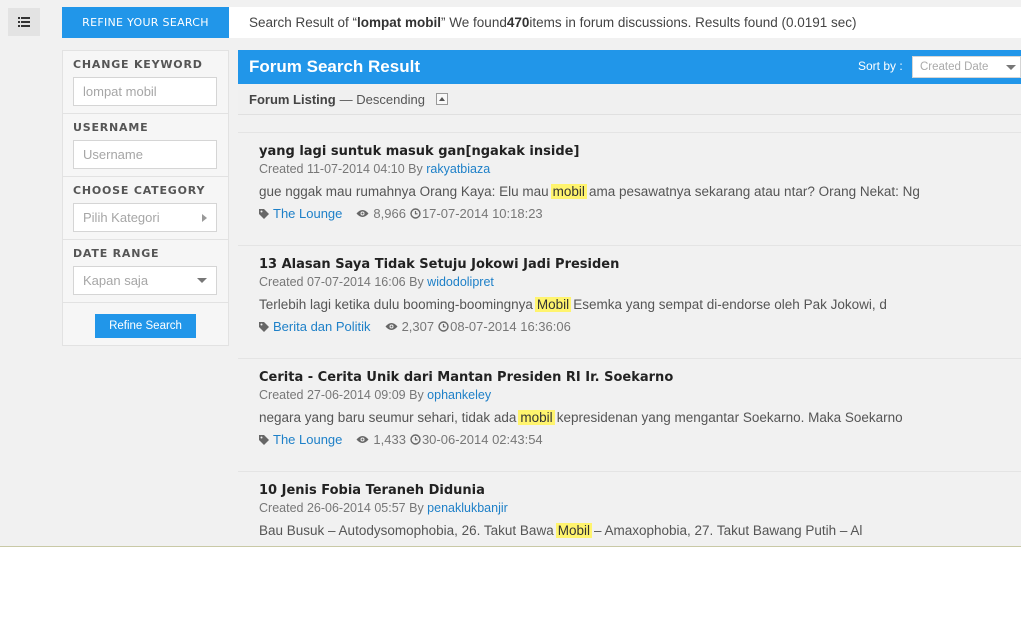  Describe the element at coordinates (629, 124) in the screenshot. I see `list-spacer` at that location.